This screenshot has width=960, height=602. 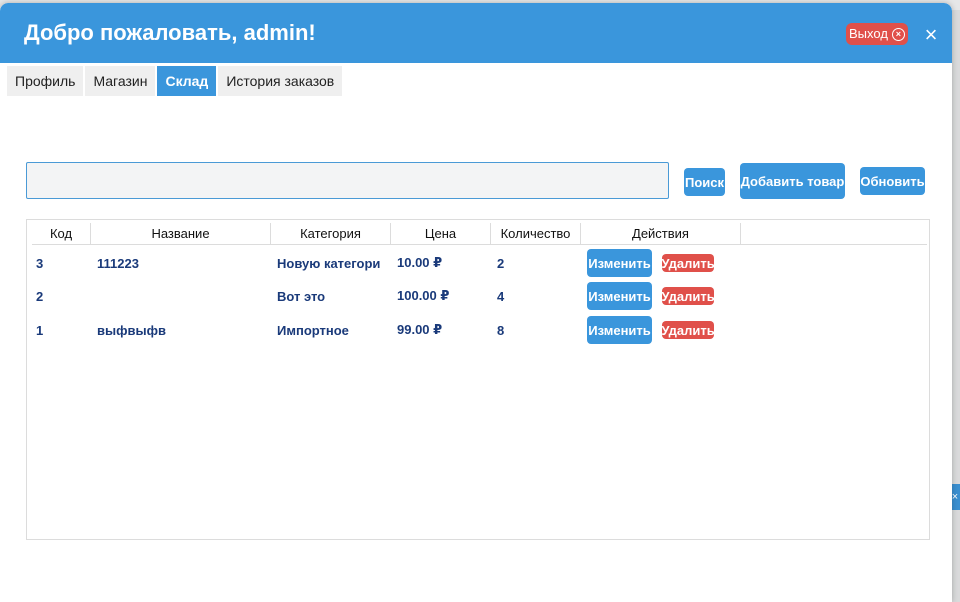 I want to click on table-row: 2 Вот это 100.00 ₽ 4 Изменить Удалить, so click(x=479, y=296).